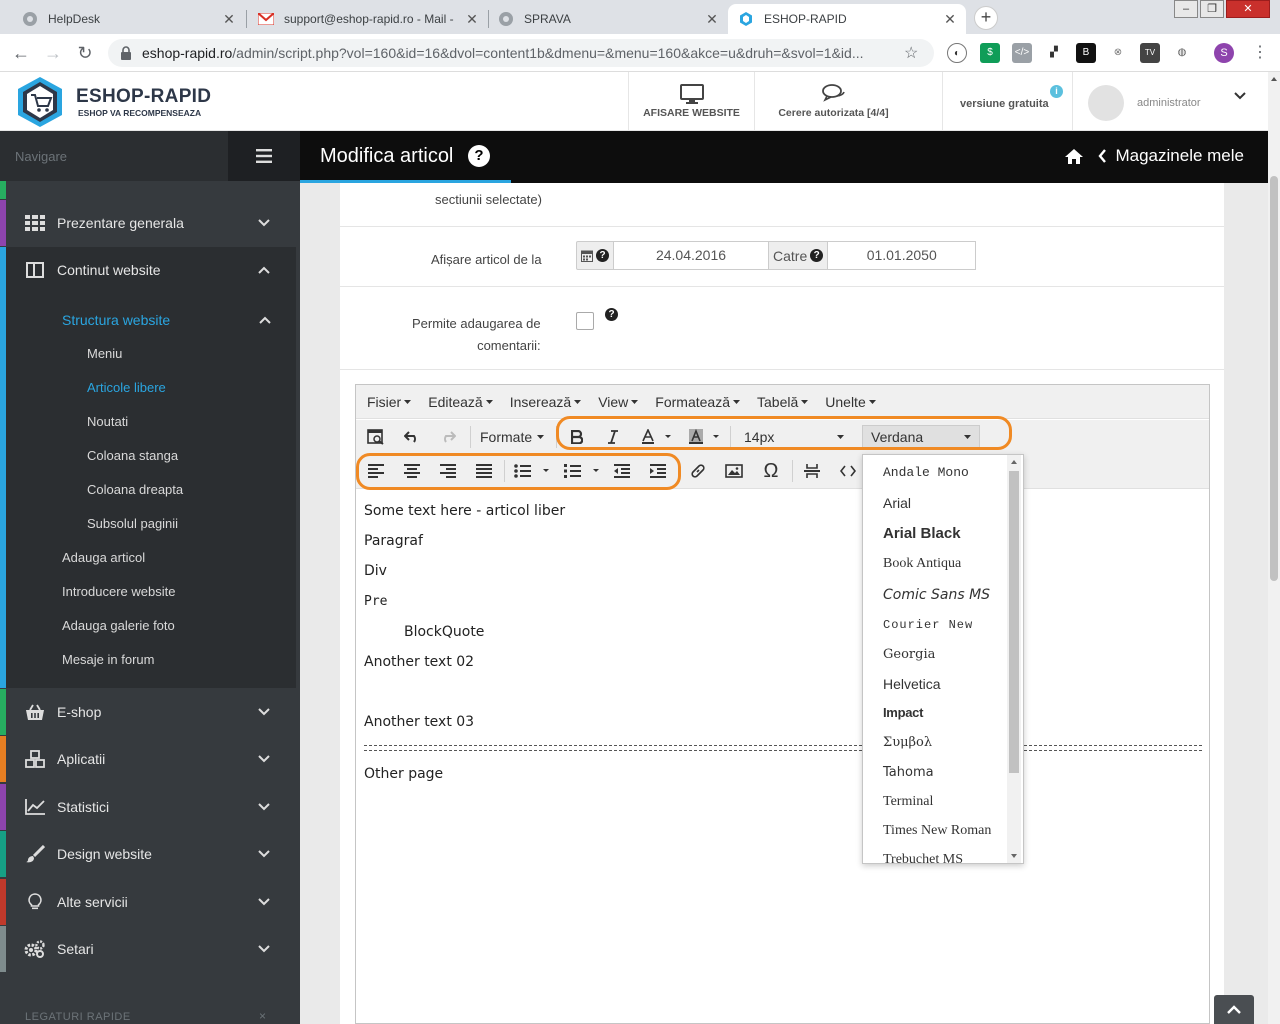  I want to click on image-icon, so click(734, 471).